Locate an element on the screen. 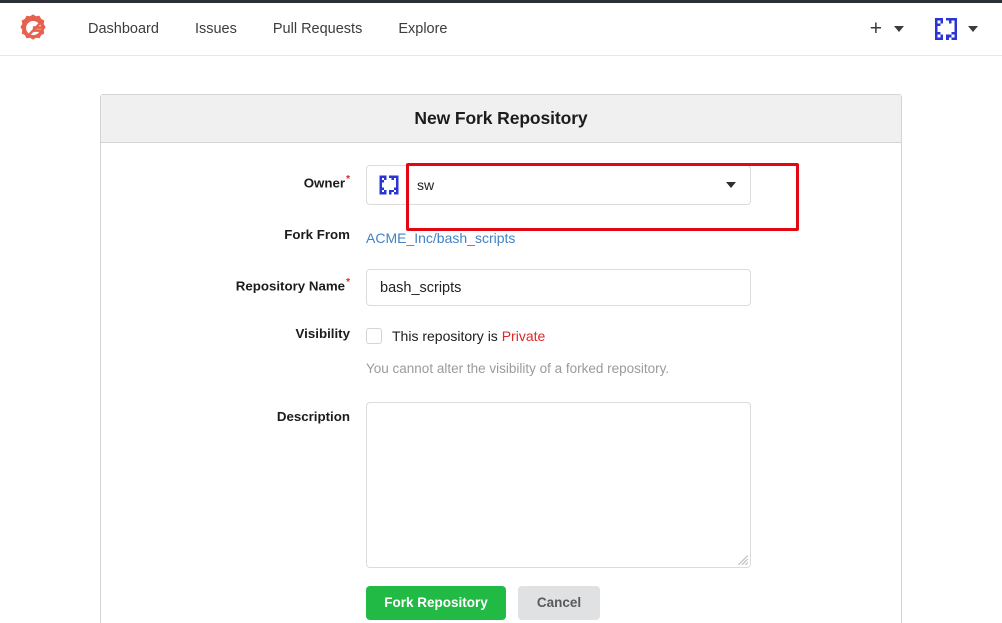 The width and height of the screenshot is (1002, 623). card-header: New Fork Repository is located at coordinates (501, 119).